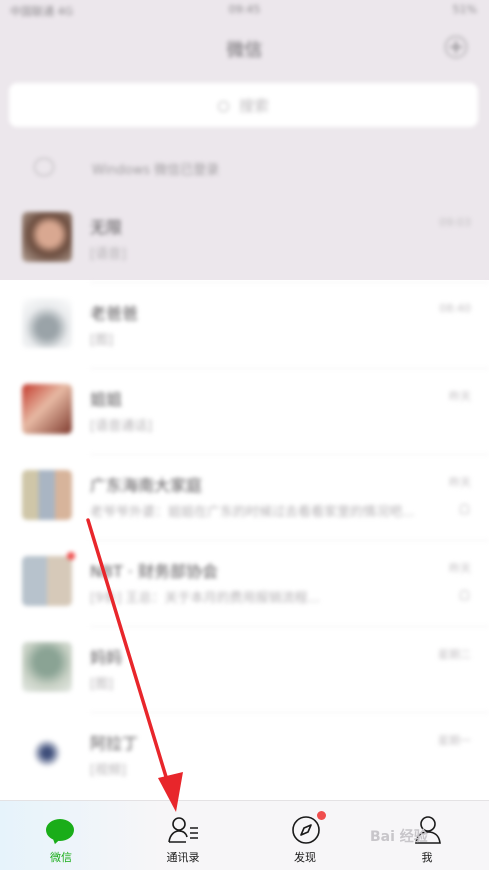 Image resolution: width=489 pixels, height=870 pixels. What do you see at coordinates (106, 227) in the screenshot?
I see `chat-name: 无限` at bounding box center [106, 227].